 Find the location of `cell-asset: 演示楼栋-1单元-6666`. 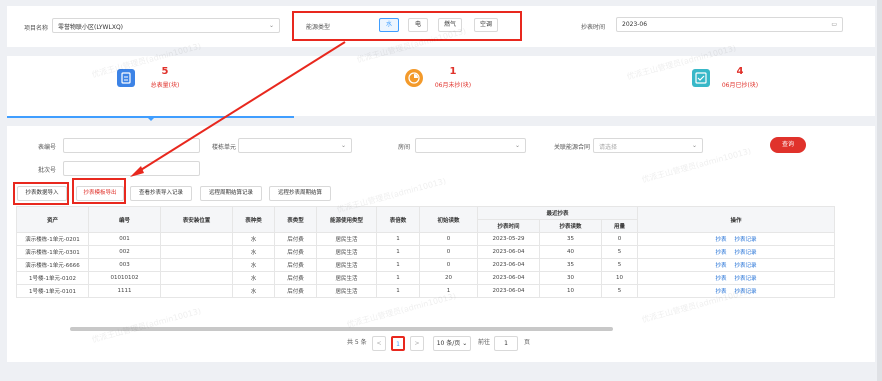

cell-asset: 演示楼栋-1单元-6666 is located at coordinates (52, 265).